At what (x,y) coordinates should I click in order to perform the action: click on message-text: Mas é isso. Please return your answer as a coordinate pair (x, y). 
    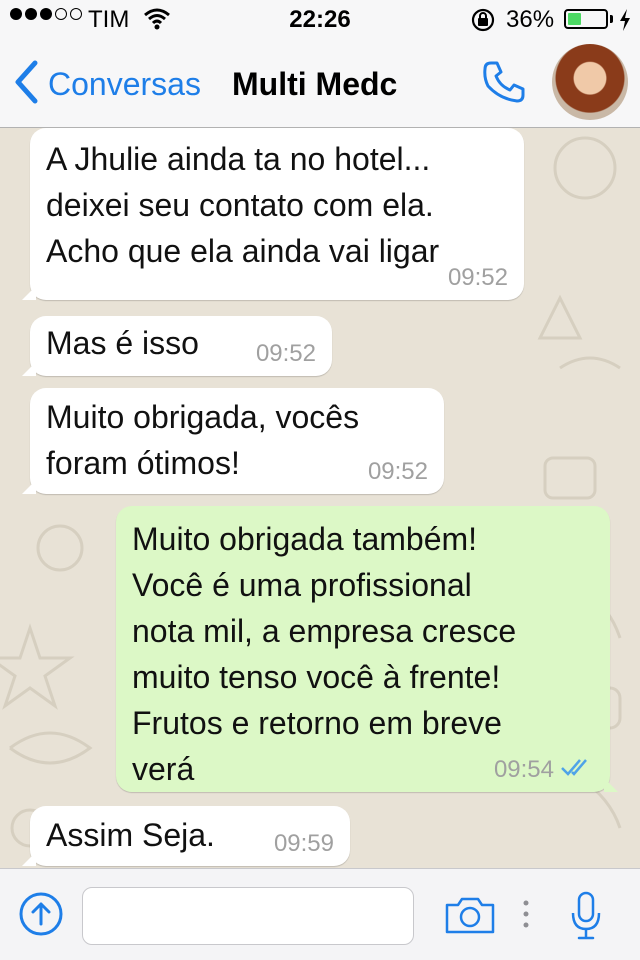
    Looking at the image, I should click on (122, 343).